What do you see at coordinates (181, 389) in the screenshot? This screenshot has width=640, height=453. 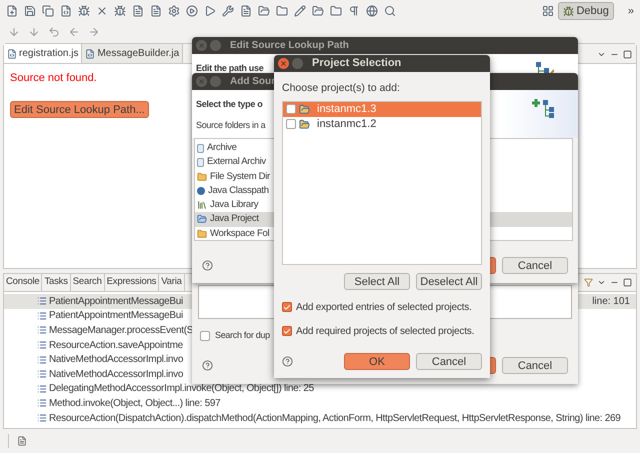 I see `stack-frame-text: DelegatingMethodAccessorImpl.invoke(Object, Object[]) line: 25` at bounding box center [181, 389].